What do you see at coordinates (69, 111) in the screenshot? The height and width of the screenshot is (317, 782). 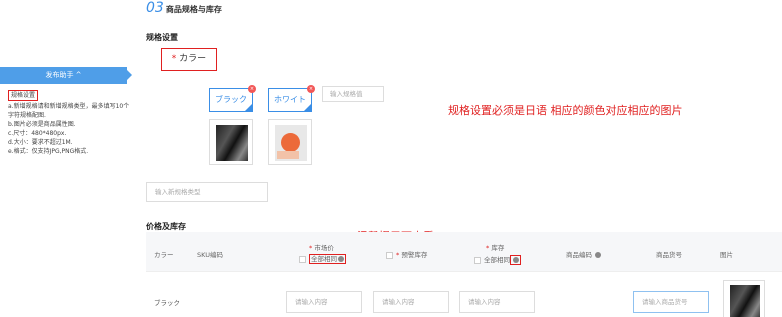 I see `help-item: a.新增规格请和新增规格类型，最多填写10个字符规格配图.` at bounding box center [69, 111].